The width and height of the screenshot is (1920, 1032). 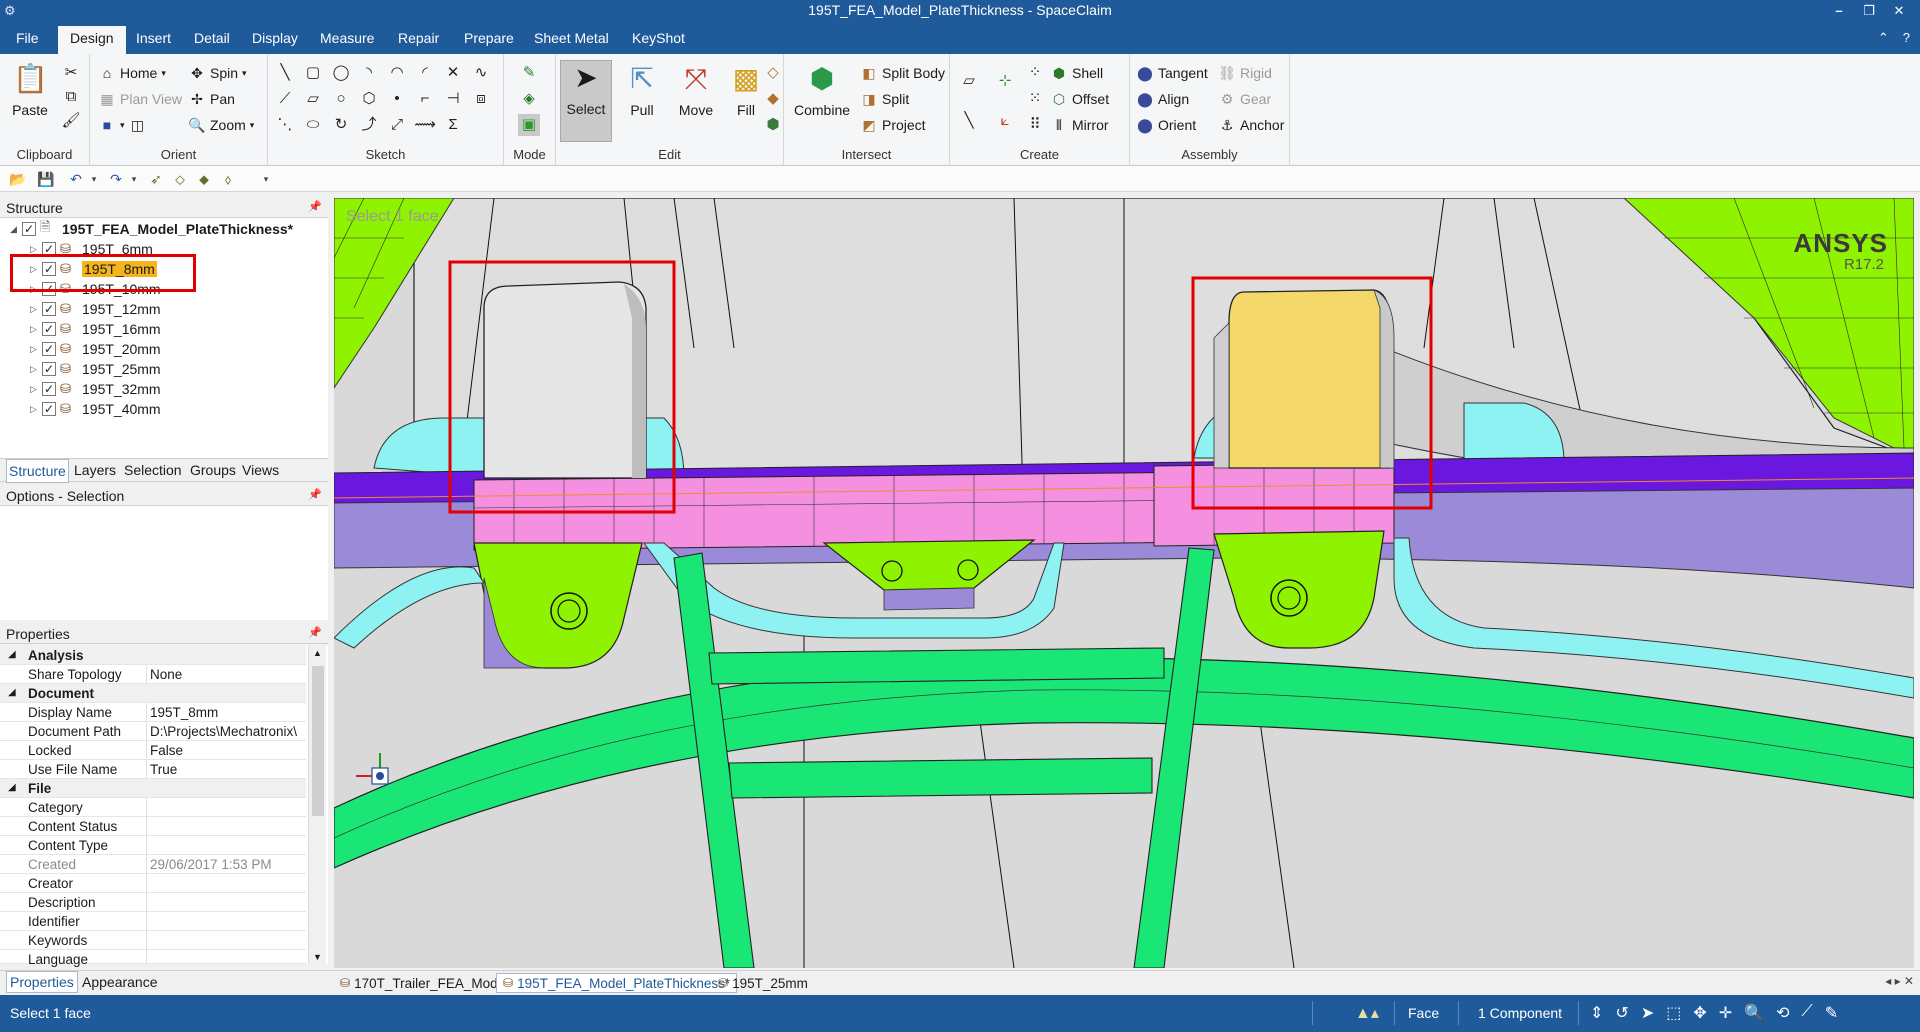 I want to click on menu-display: Display, so click(x=275, y=38).